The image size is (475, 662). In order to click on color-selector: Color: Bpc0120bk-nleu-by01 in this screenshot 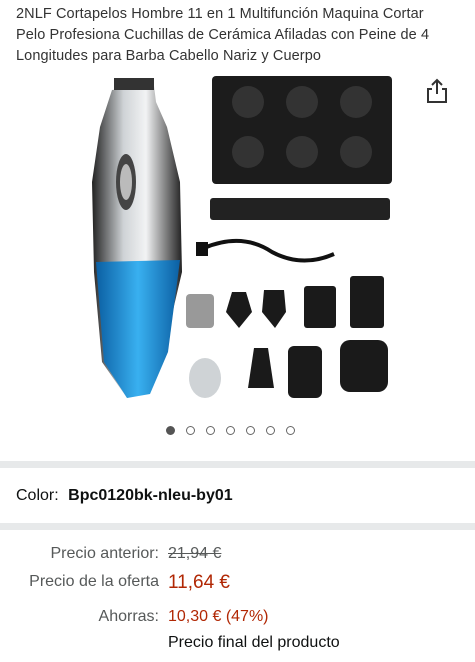, I will do `click(124, 496)`.